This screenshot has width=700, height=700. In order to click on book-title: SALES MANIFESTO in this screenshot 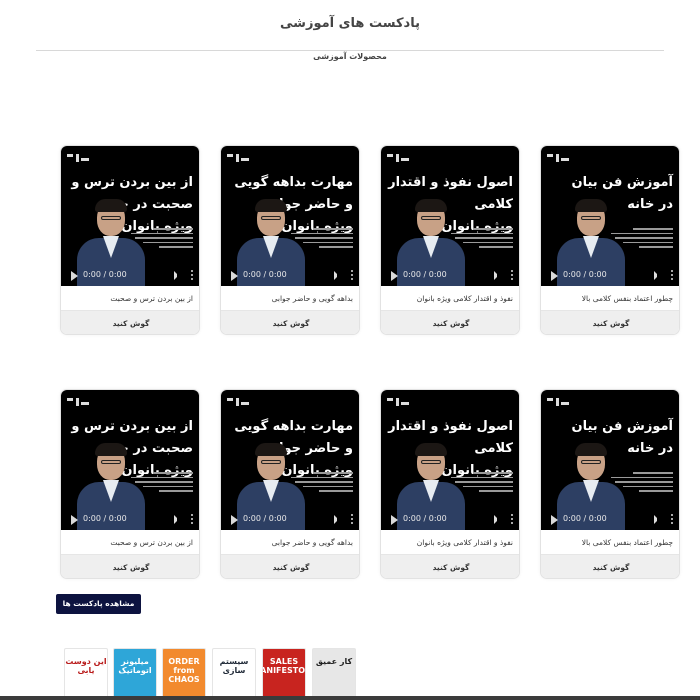, I will do `click(284, 666)`.